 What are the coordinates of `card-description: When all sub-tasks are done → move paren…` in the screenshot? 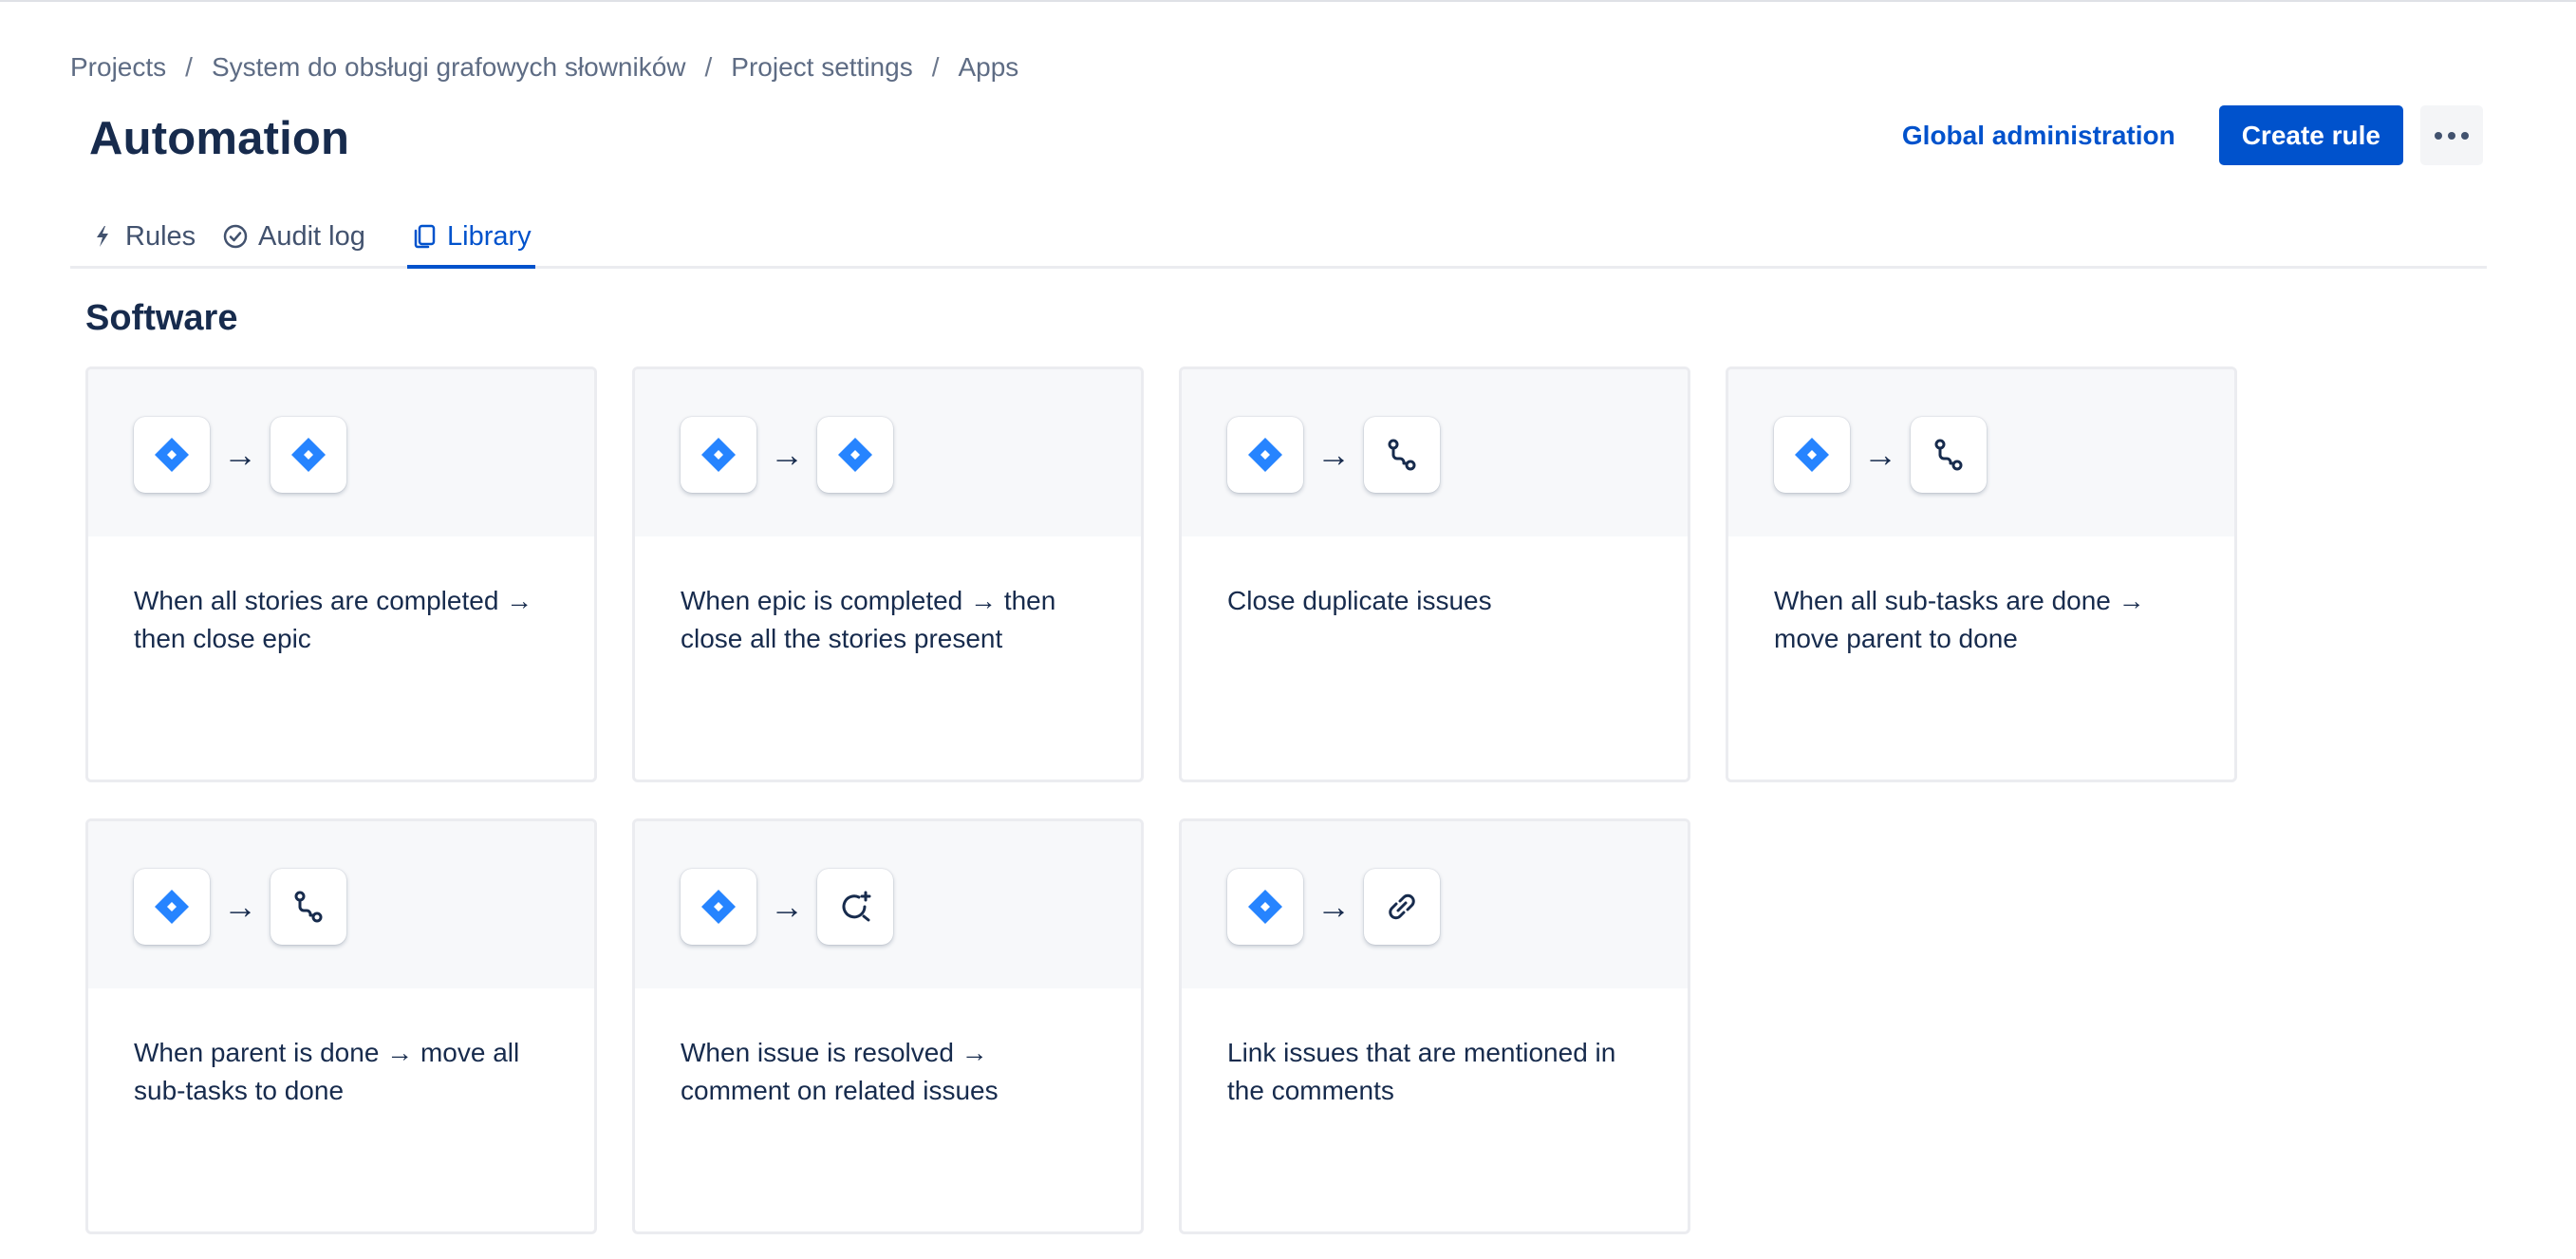 It's located at (1959, 619).